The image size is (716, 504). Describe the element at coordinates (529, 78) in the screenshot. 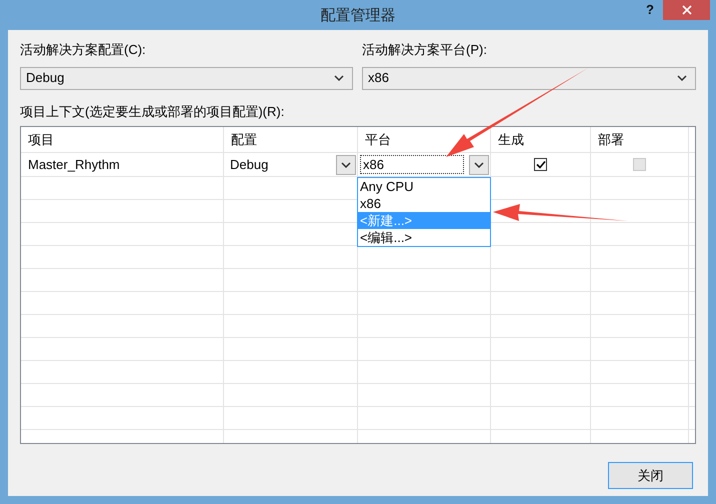

I see `dropdown: x86` at that location.